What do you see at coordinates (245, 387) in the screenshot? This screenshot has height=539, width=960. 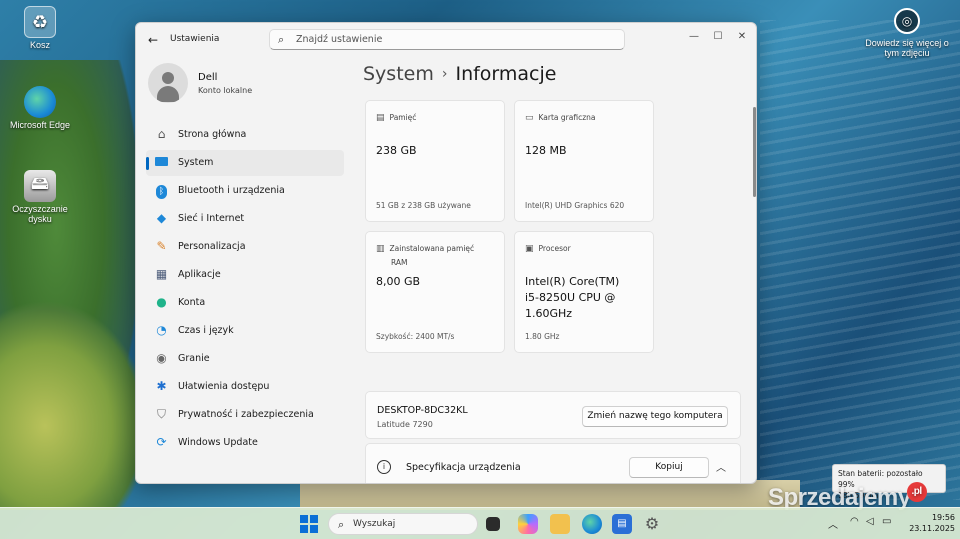 I see `sidebar-item-accessibility: ✱ Ułatwienia dostępu` at bounding box center [245, 387].